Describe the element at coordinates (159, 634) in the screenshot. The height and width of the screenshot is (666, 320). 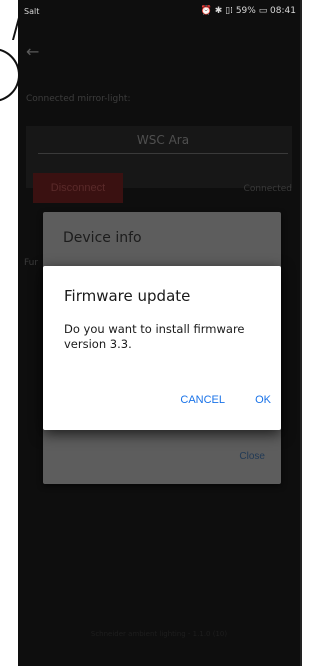
I see `app-footer: Schneider ambient lighting - 1.1.0 (10)` at that location.